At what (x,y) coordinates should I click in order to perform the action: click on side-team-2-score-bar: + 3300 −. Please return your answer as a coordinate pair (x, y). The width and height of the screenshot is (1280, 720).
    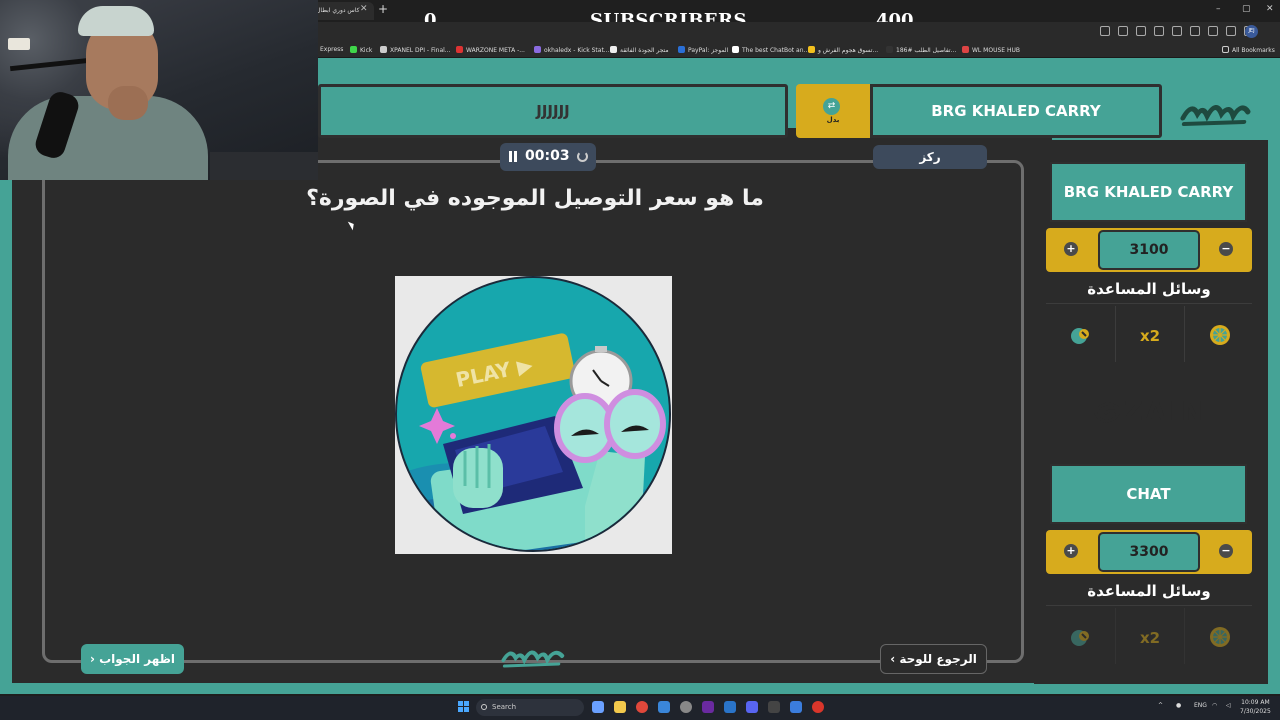
    Looking at the image, I should click on (1149, 552).